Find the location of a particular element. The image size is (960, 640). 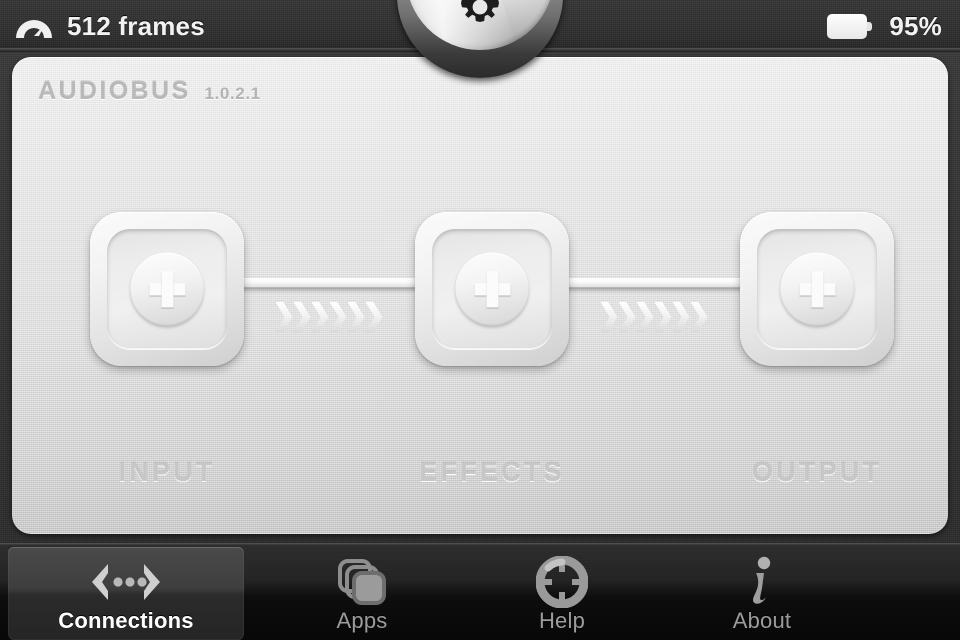

frames-counter: 512 frames is located at coordinates (136, 25).